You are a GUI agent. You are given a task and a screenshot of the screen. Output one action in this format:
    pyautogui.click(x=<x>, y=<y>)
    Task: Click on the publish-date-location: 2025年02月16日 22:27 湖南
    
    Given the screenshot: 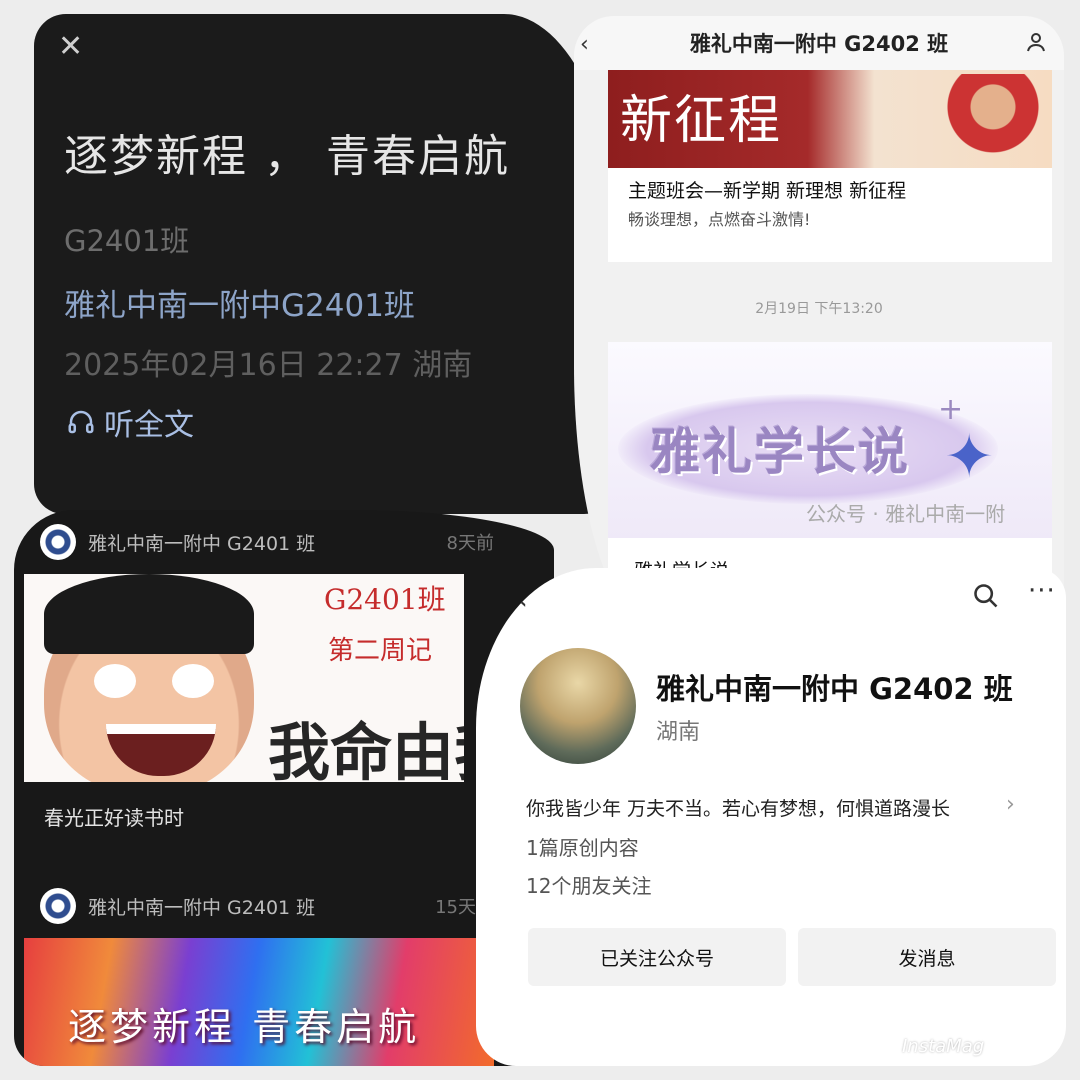 What is the action you would take?
    pyautogui.click(x=268, y=365)
    